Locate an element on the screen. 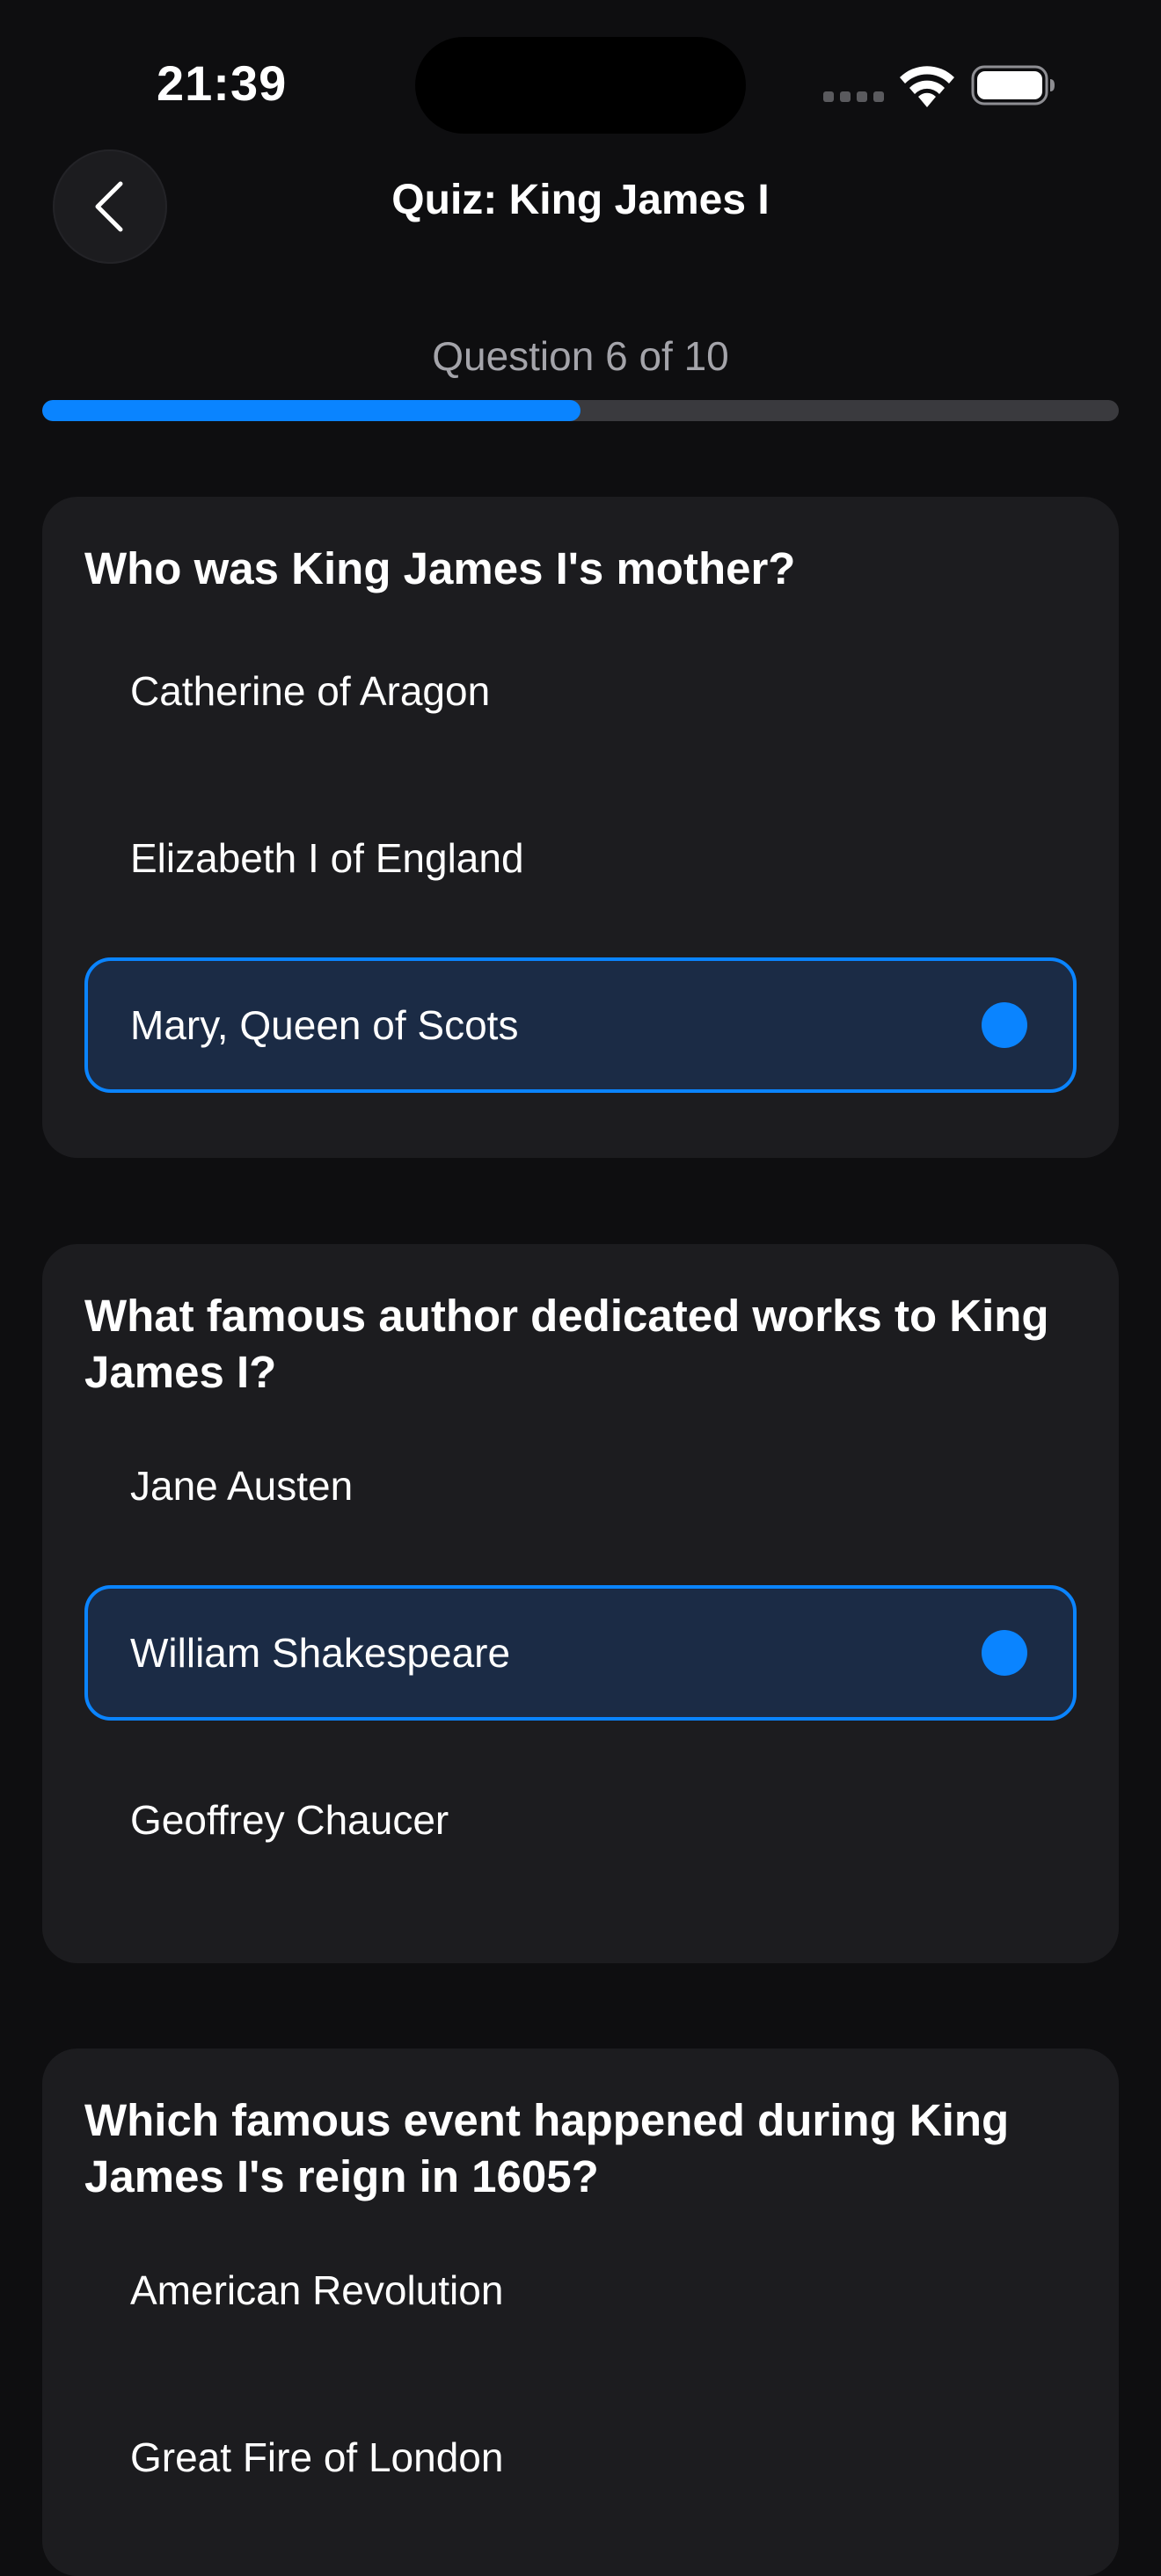 This screenshot has width=1161, height=2576. answer-option: Geoffrey Chaucer is located at coordinates (580, 1820).